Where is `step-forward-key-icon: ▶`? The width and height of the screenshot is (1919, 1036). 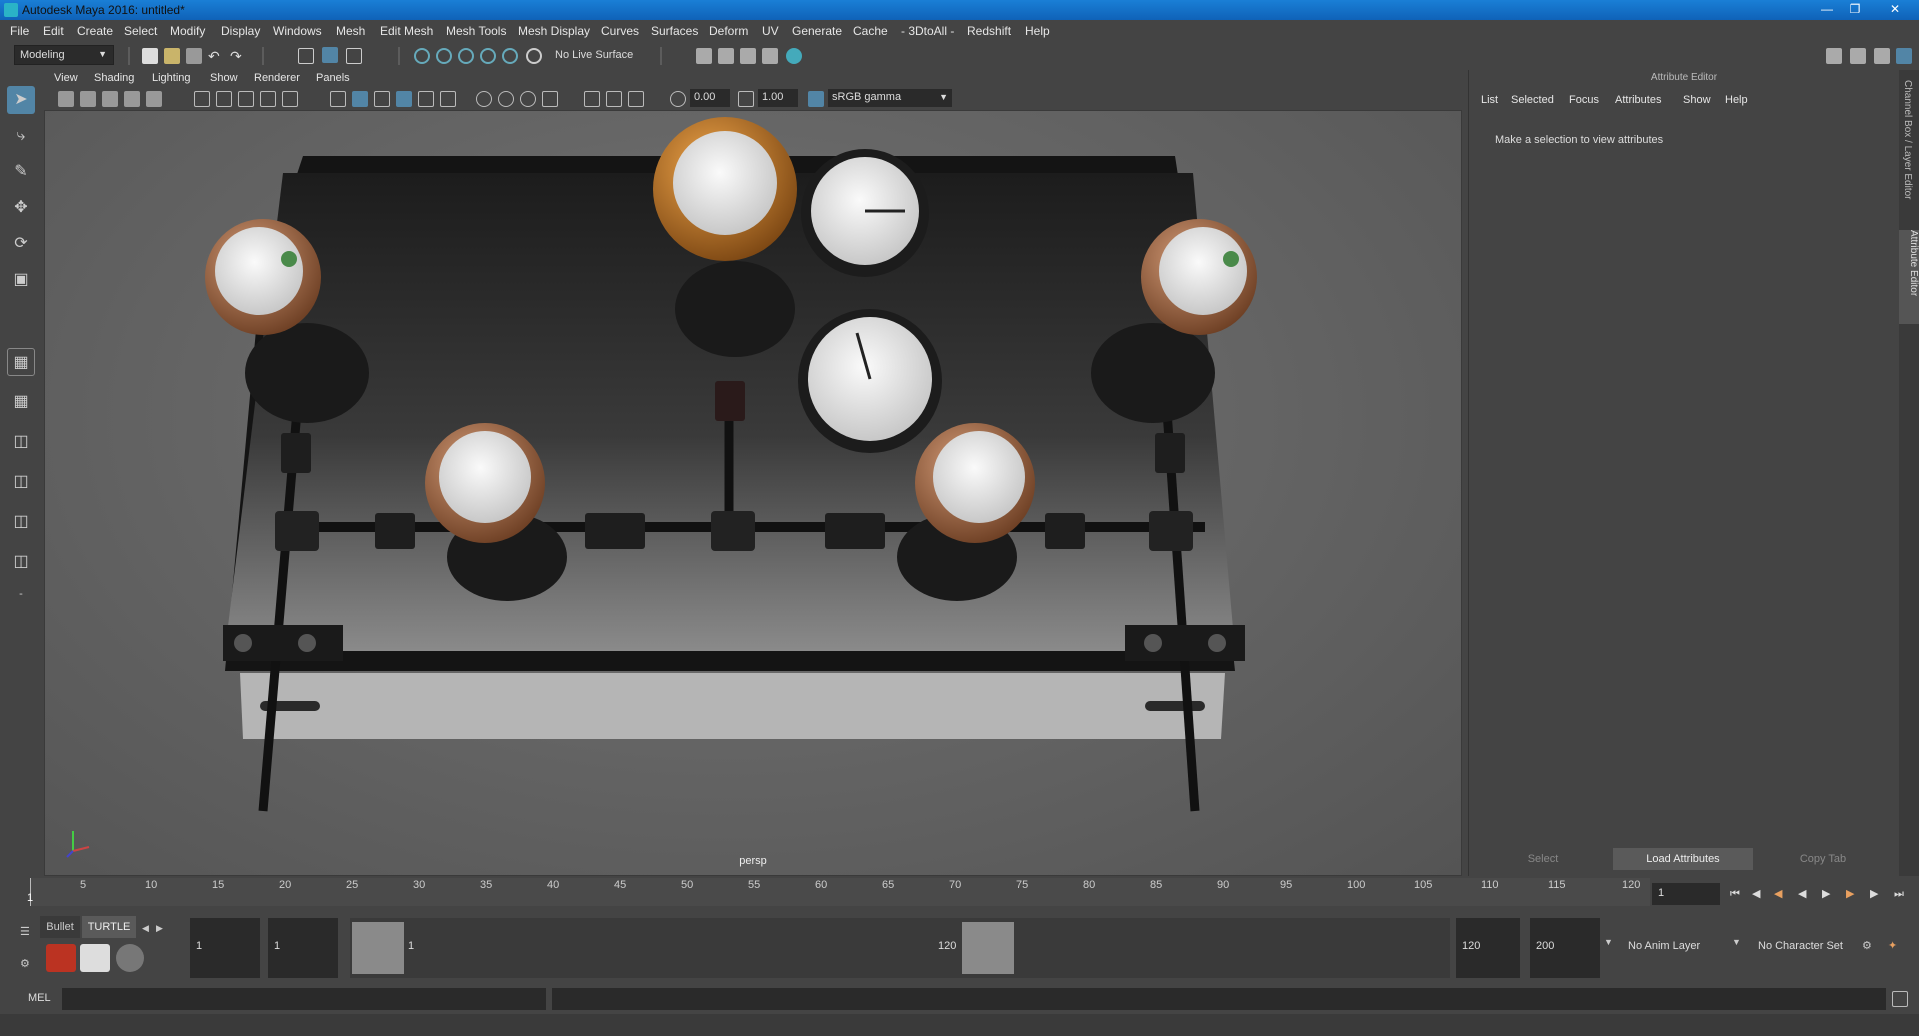
step-forward-key-icon: ▶ is located at coordinates (1878, 894).